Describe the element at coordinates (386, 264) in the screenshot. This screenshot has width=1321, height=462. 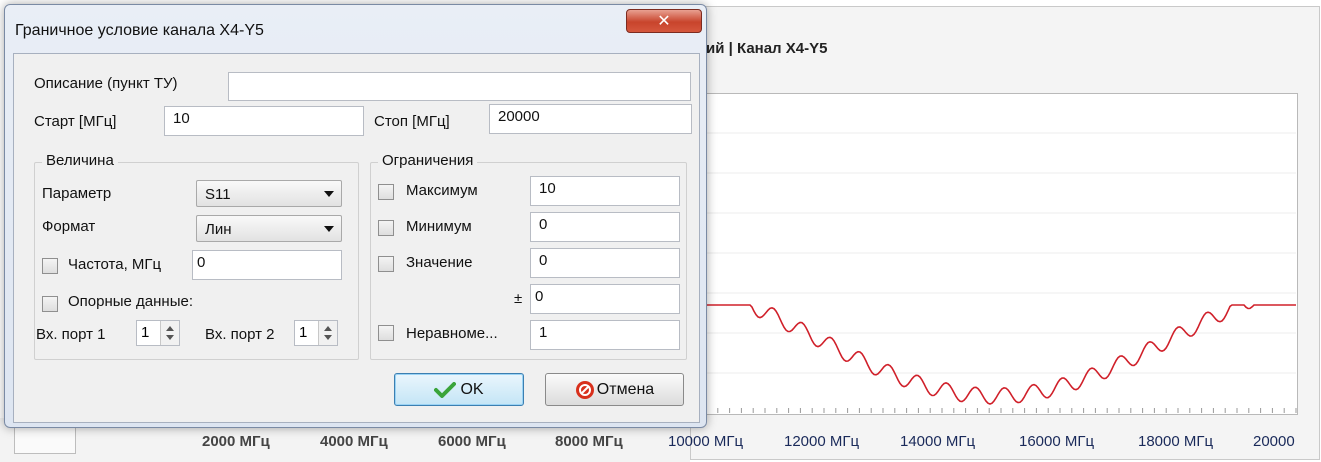
I see `value-checkbox` at that location.